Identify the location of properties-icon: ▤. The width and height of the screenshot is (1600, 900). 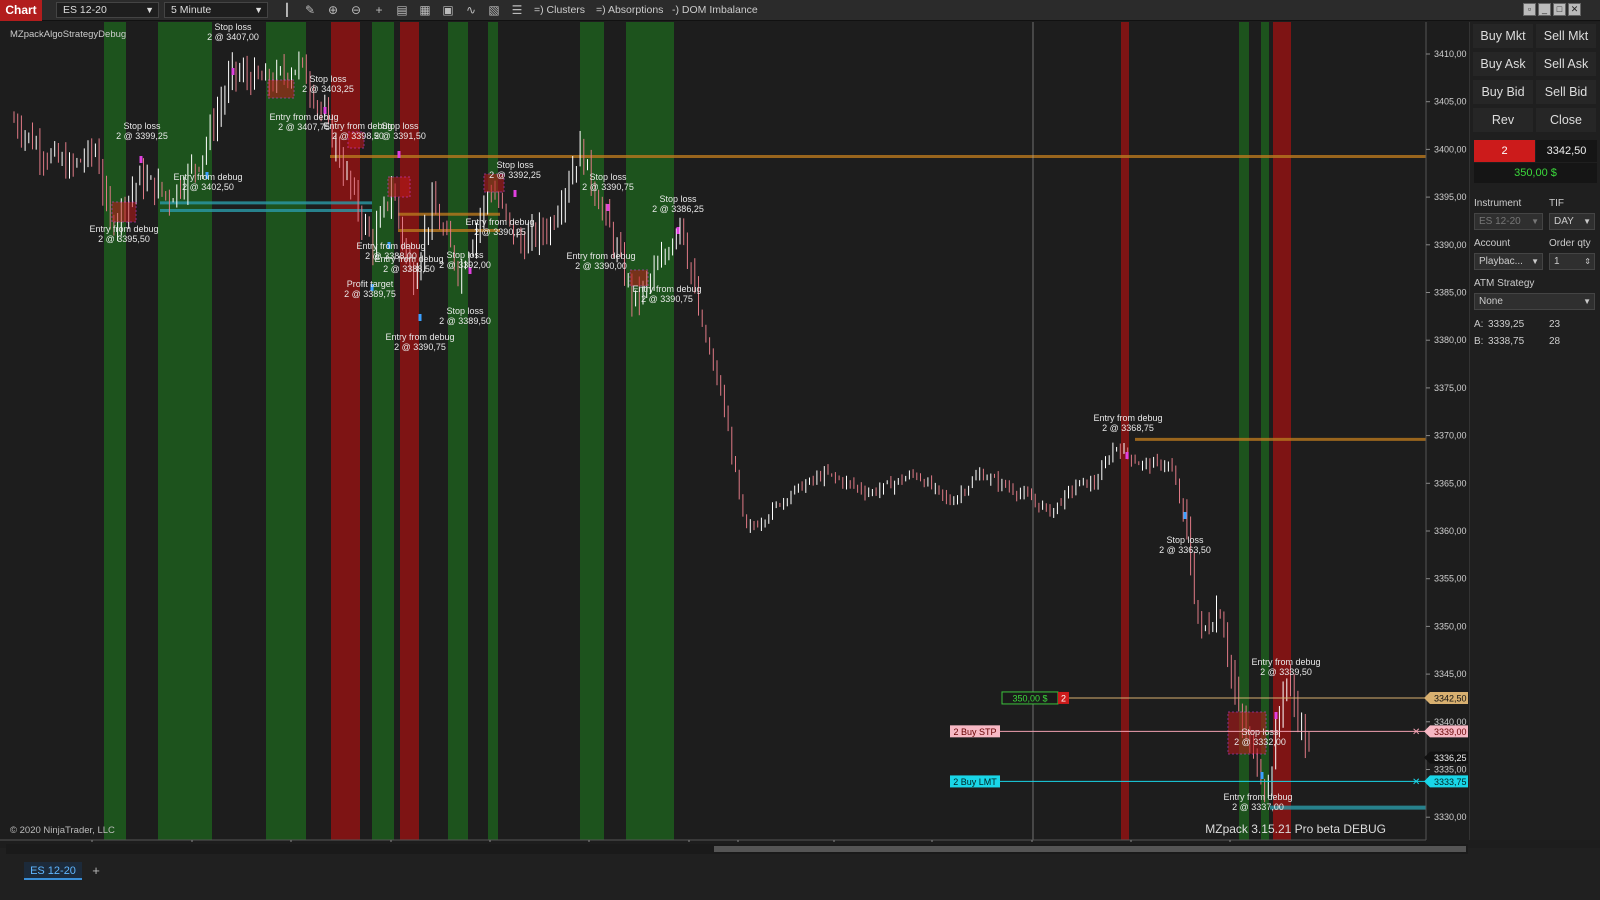
(402, 10).